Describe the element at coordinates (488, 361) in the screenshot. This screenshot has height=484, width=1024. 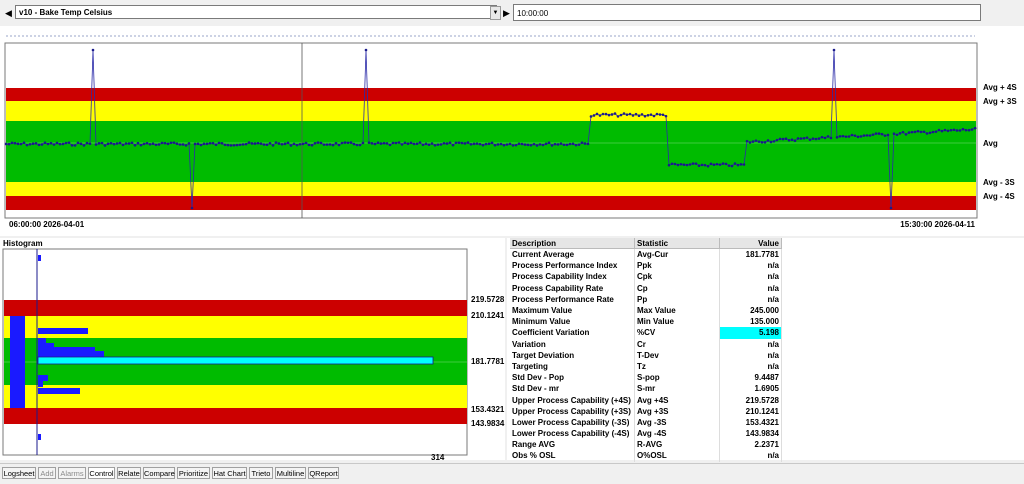
I see `hist-label-avg: 181.7781` at that location.